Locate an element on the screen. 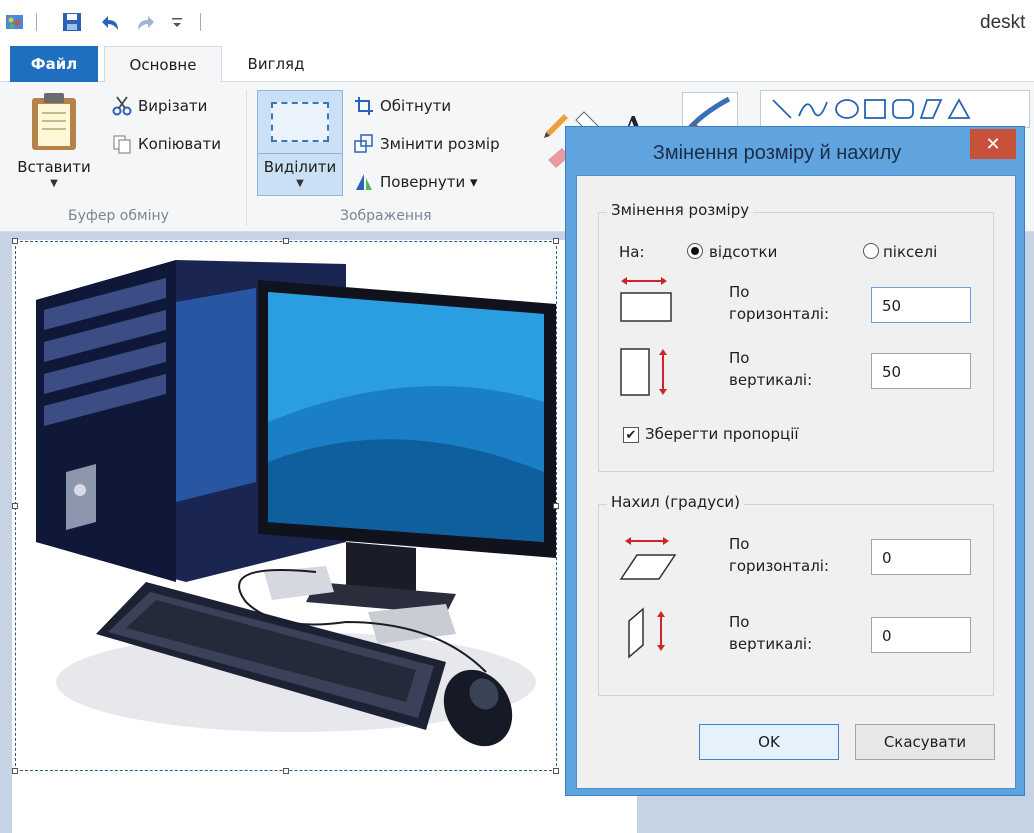 The width and height of the screenshot is (1034, 833). skew-horizontal-label-1: По is located at coordinates (739, 544).